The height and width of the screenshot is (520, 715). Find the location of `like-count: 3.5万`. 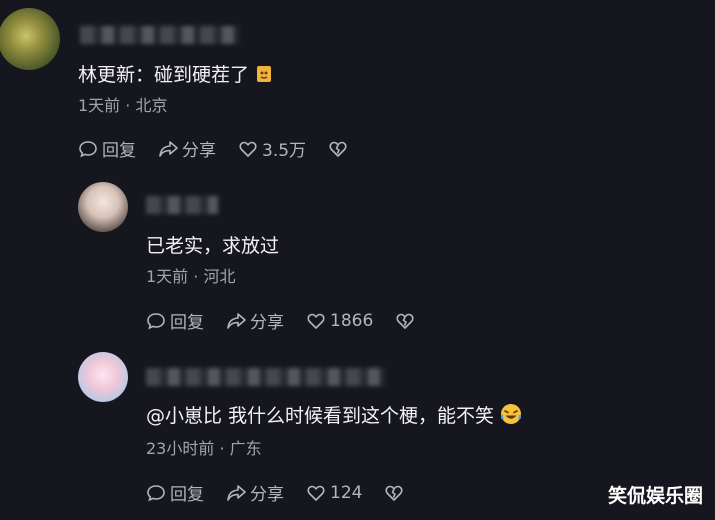

like-count: 3.5万 is located at coordinates (284, 151).